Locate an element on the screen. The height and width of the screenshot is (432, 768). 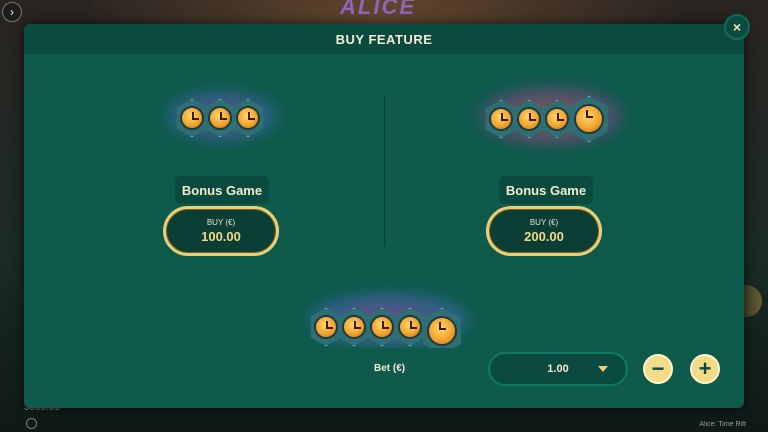
buy-price: 100.00 is located at coordinates (221, 236).